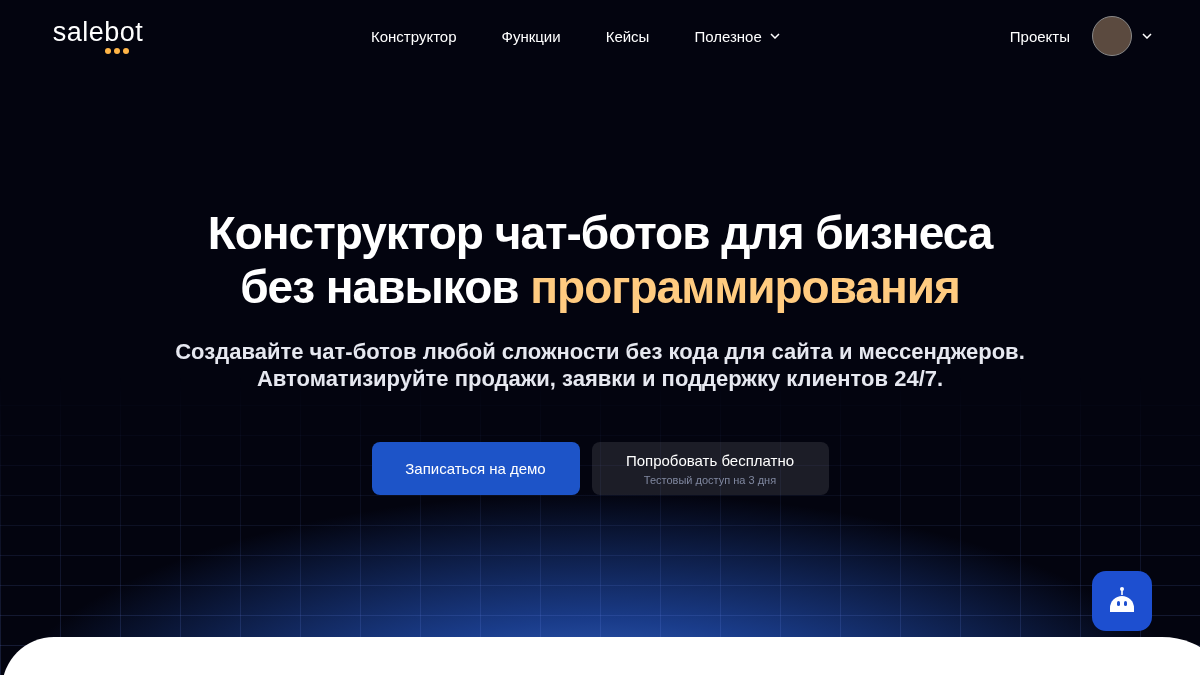 This screenshot has height=675, width=1200. What do you see at coordinates (414, 36) in the screenshot?
I see `nav-link: Конструктор` at bounding box center [414, 36].